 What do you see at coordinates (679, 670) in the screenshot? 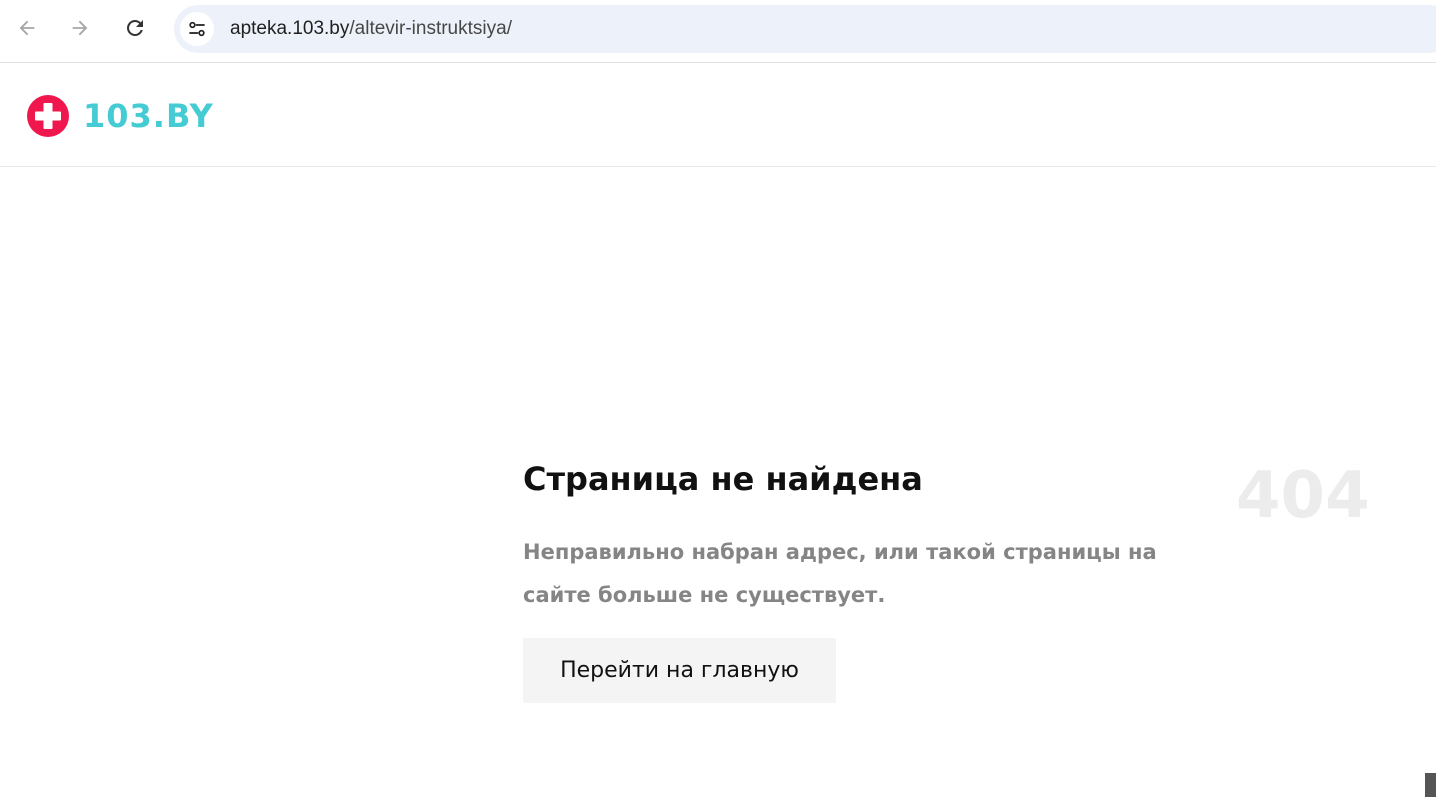
I see `go-home-button: Перейти на главную` at bounding box center [679, 670].